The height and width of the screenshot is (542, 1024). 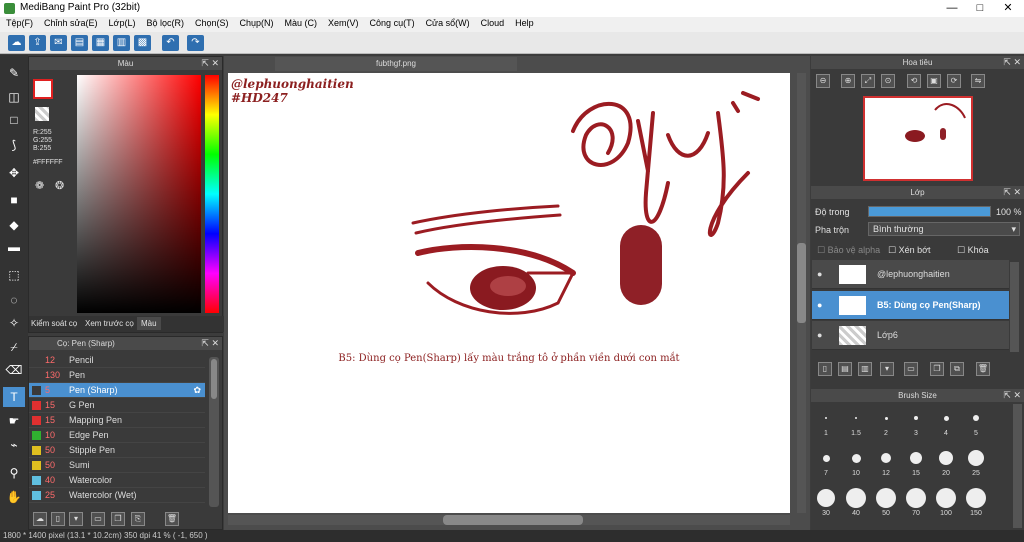 What do you see at coordinates (59, 185) in the screenshot?
I see `color-wheel-icon: ❂` at bounding box center [59, 185].